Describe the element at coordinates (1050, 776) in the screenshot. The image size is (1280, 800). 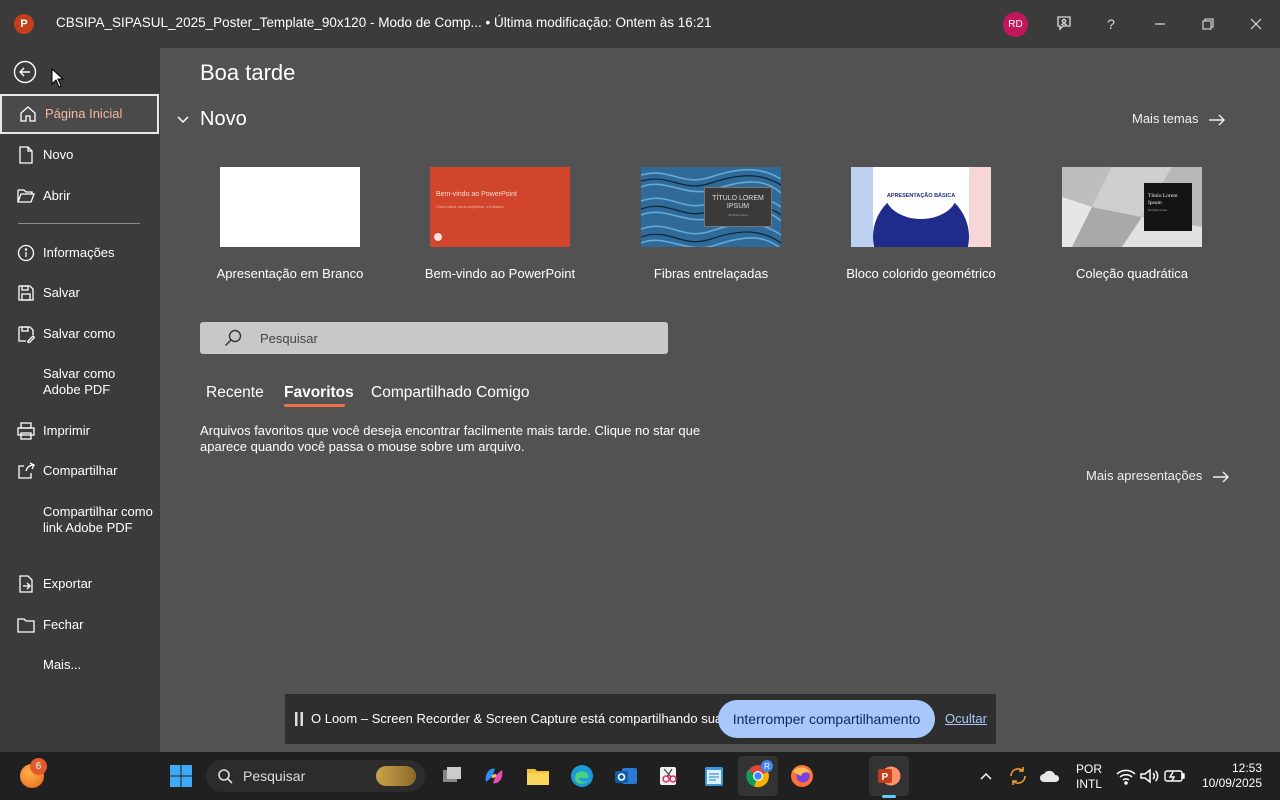
I see `onedrive-cloud-icon` at that location.